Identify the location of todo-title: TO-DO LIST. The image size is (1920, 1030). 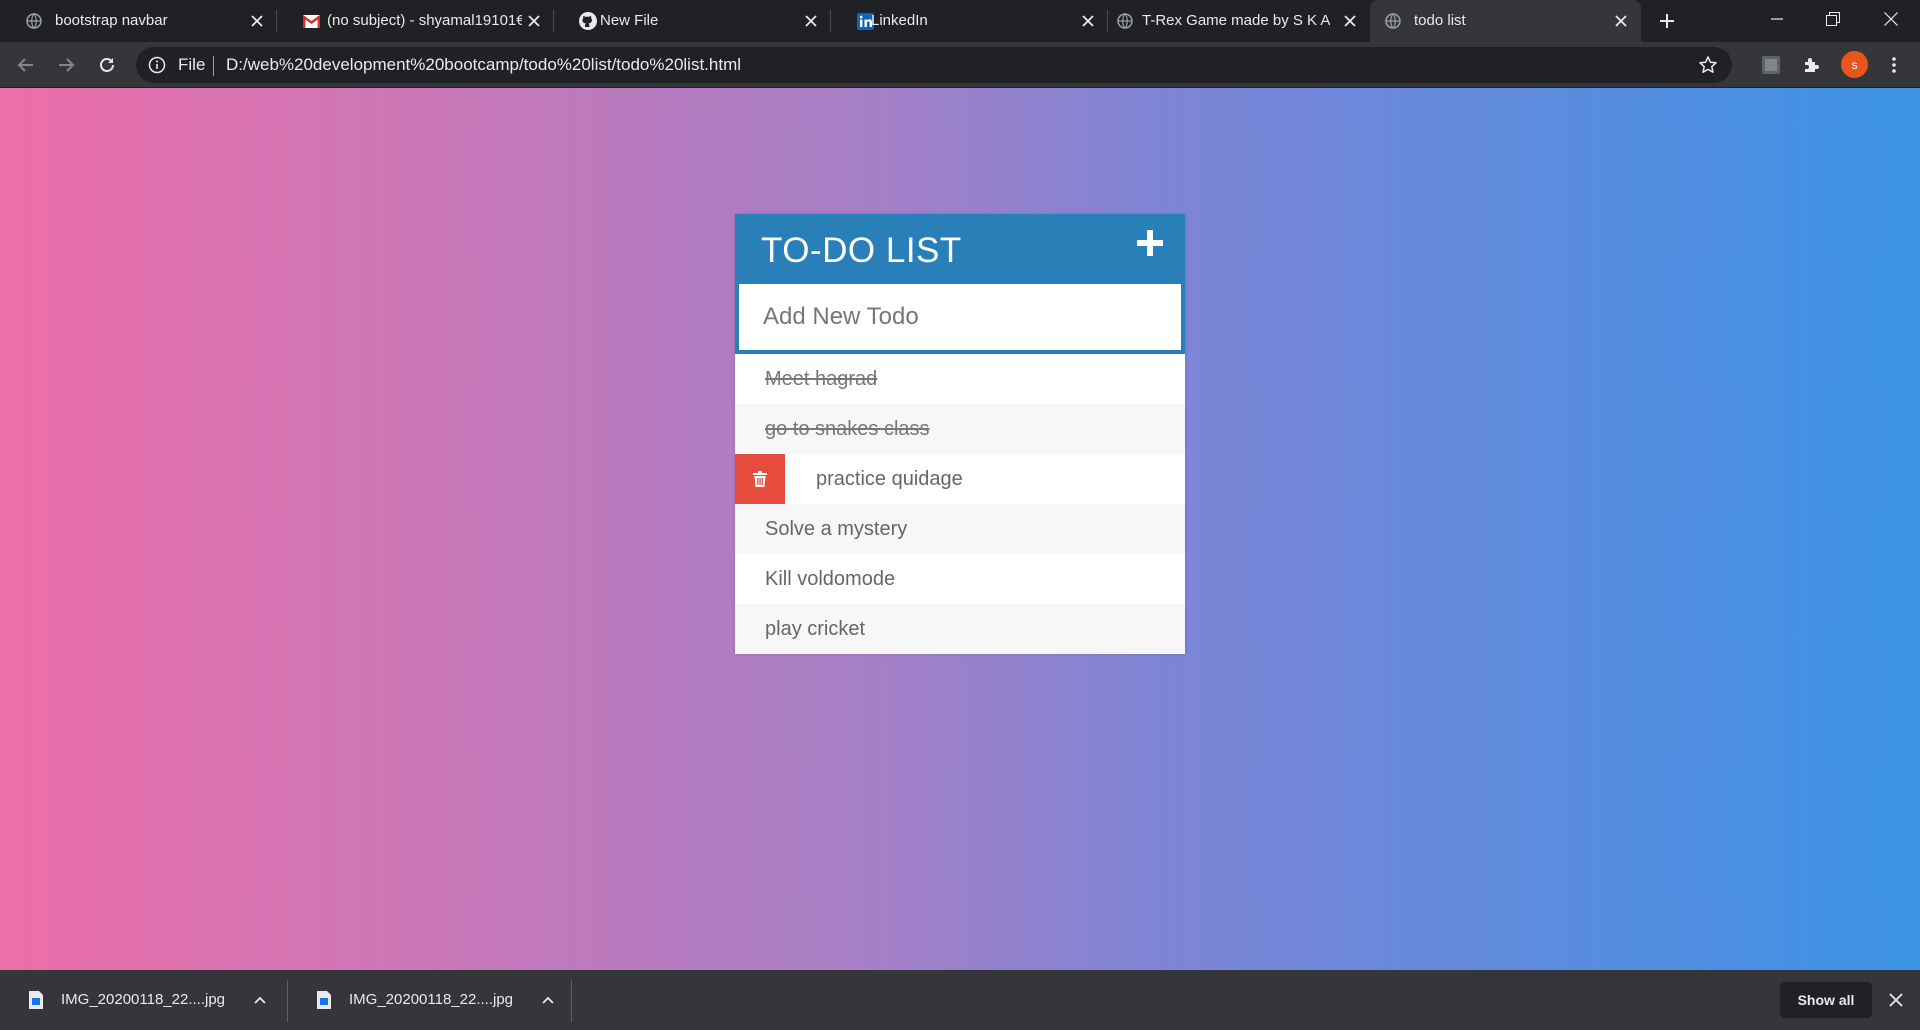
(861, 250).